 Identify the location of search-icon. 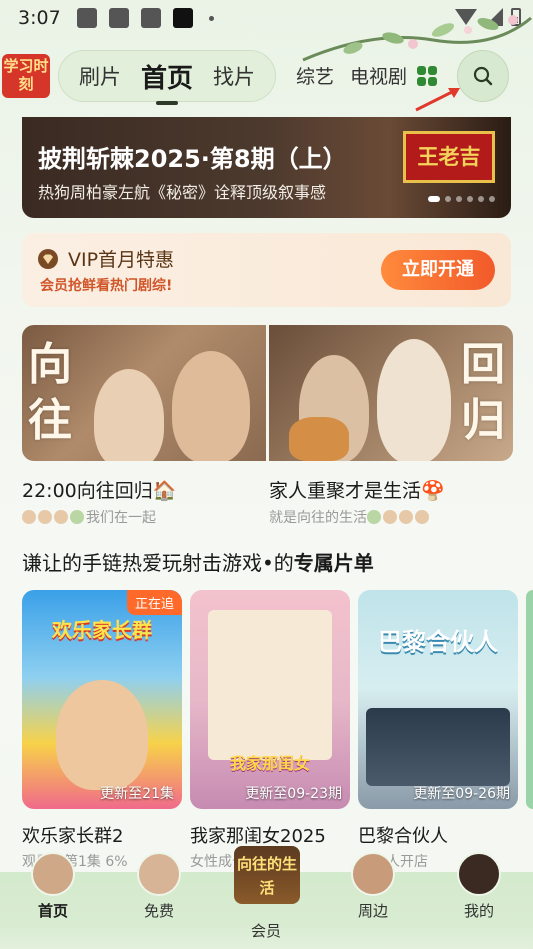
(483, 76).